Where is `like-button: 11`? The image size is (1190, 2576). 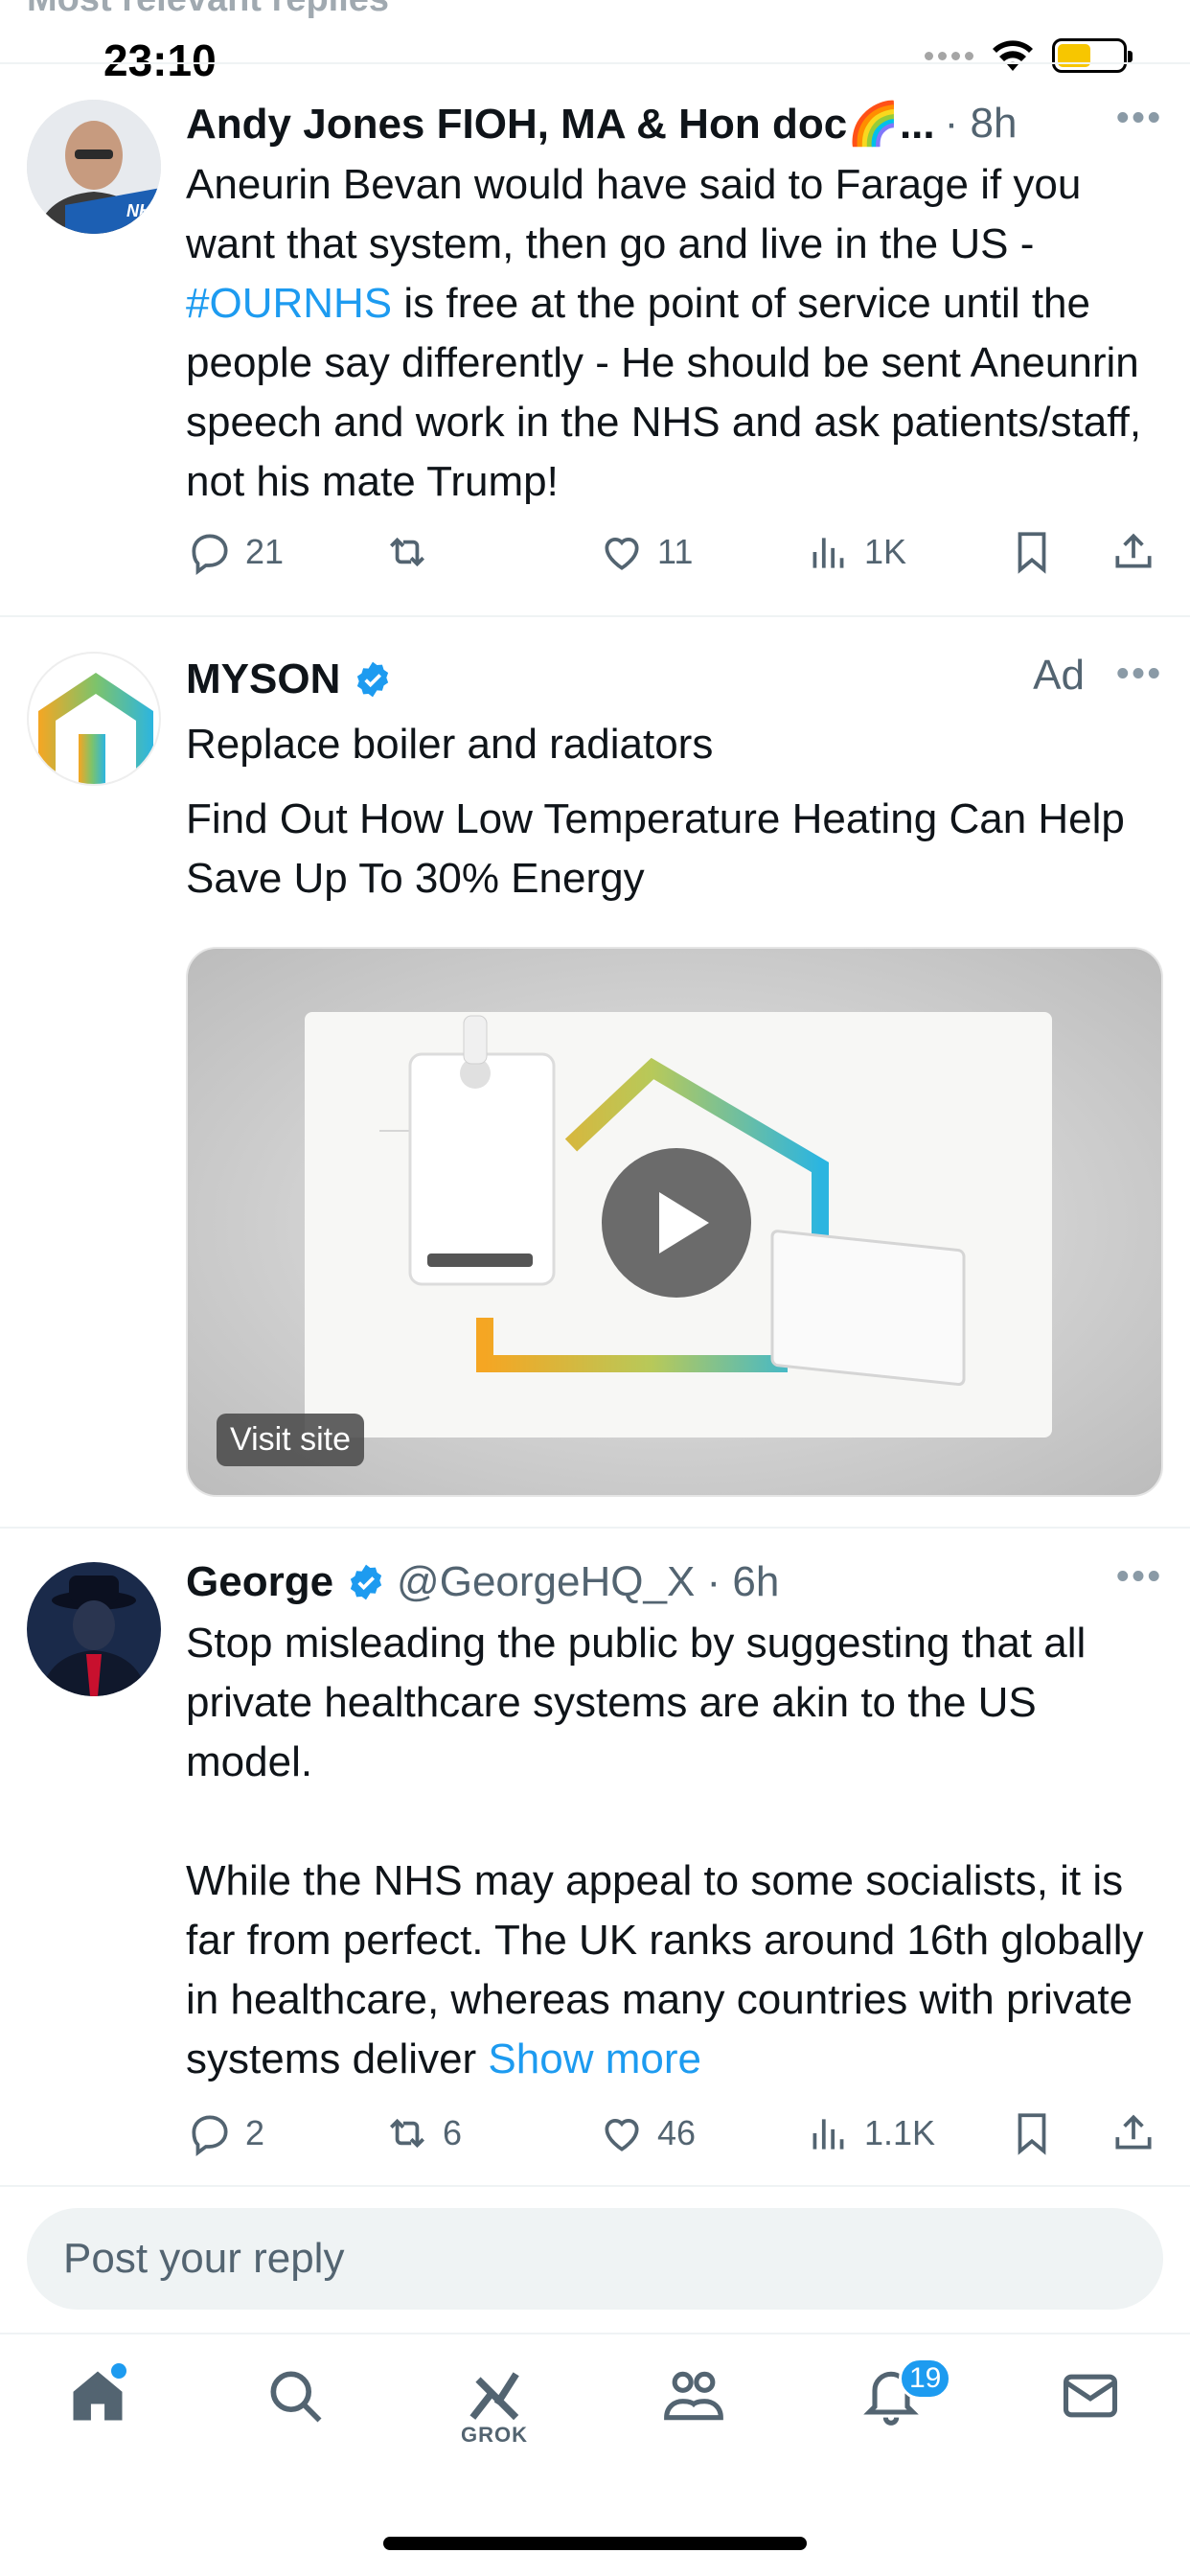 like-button: 11 is located at coordinates (646, 552).